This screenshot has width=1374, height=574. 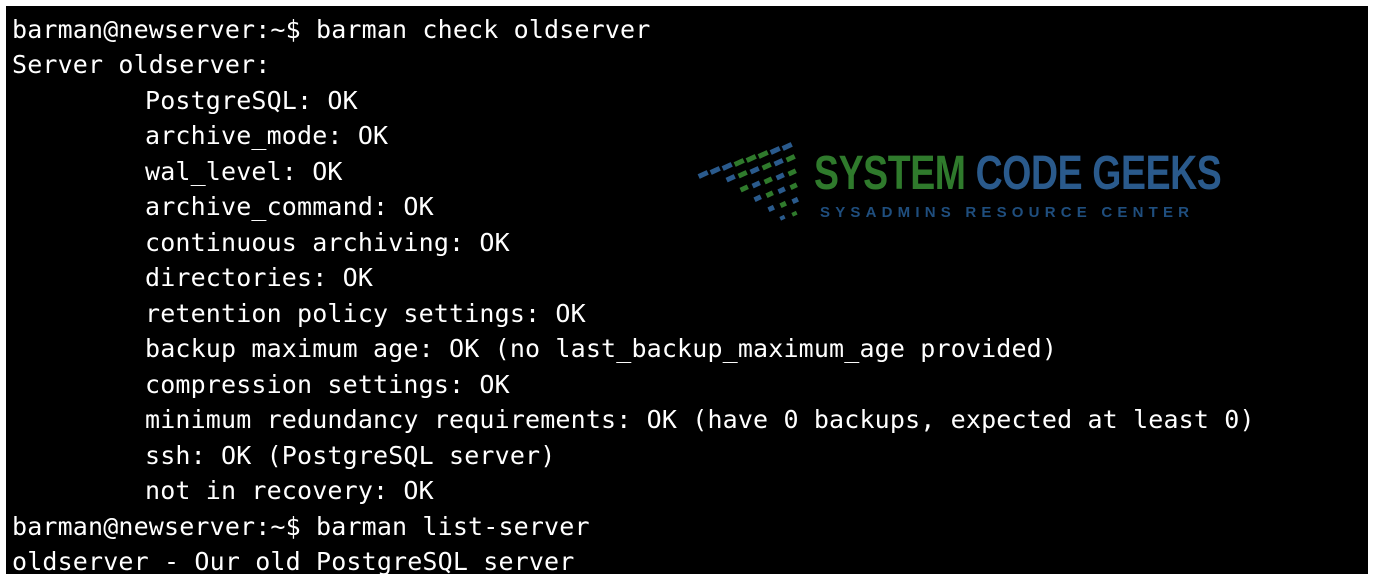 I want to click on watermark-title: SYSTEM CODE GEEKS, so click(x=1018, y=173).